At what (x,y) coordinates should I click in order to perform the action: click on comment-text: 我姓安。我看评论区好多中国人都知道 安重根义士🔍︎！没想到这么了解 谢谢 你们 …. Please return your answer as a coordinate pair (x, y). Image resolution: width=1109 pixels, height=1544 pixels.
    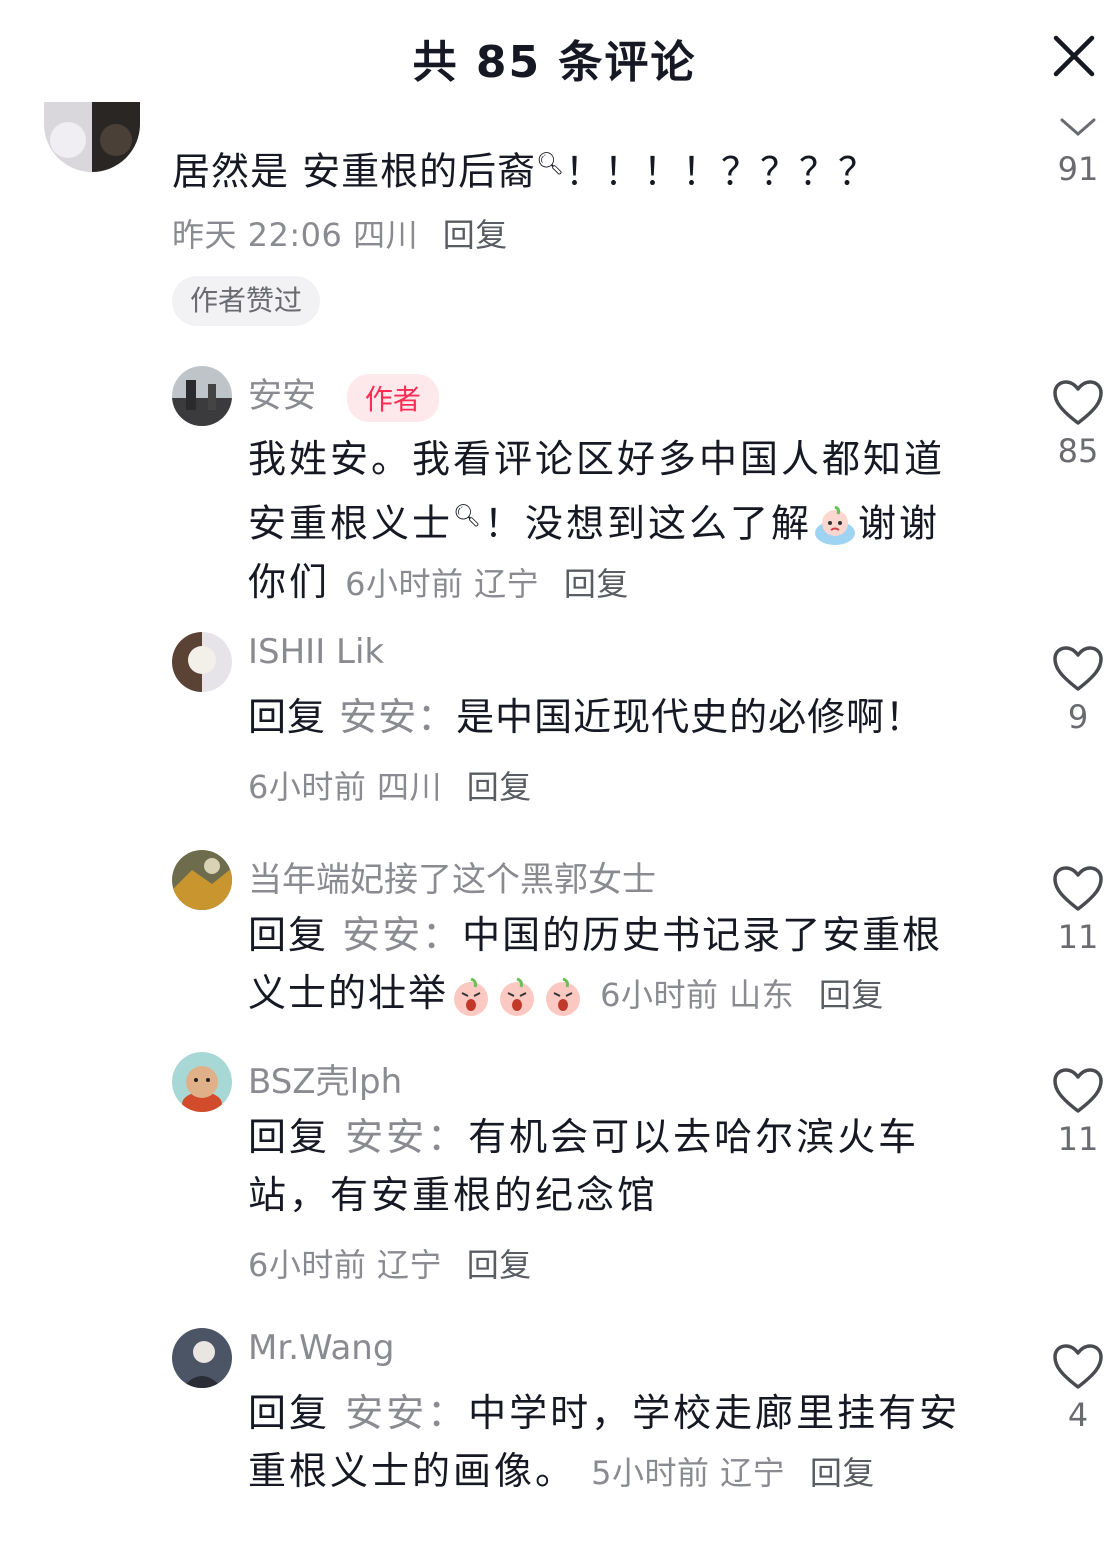
    Looking at the image, I should click on (596, 521).